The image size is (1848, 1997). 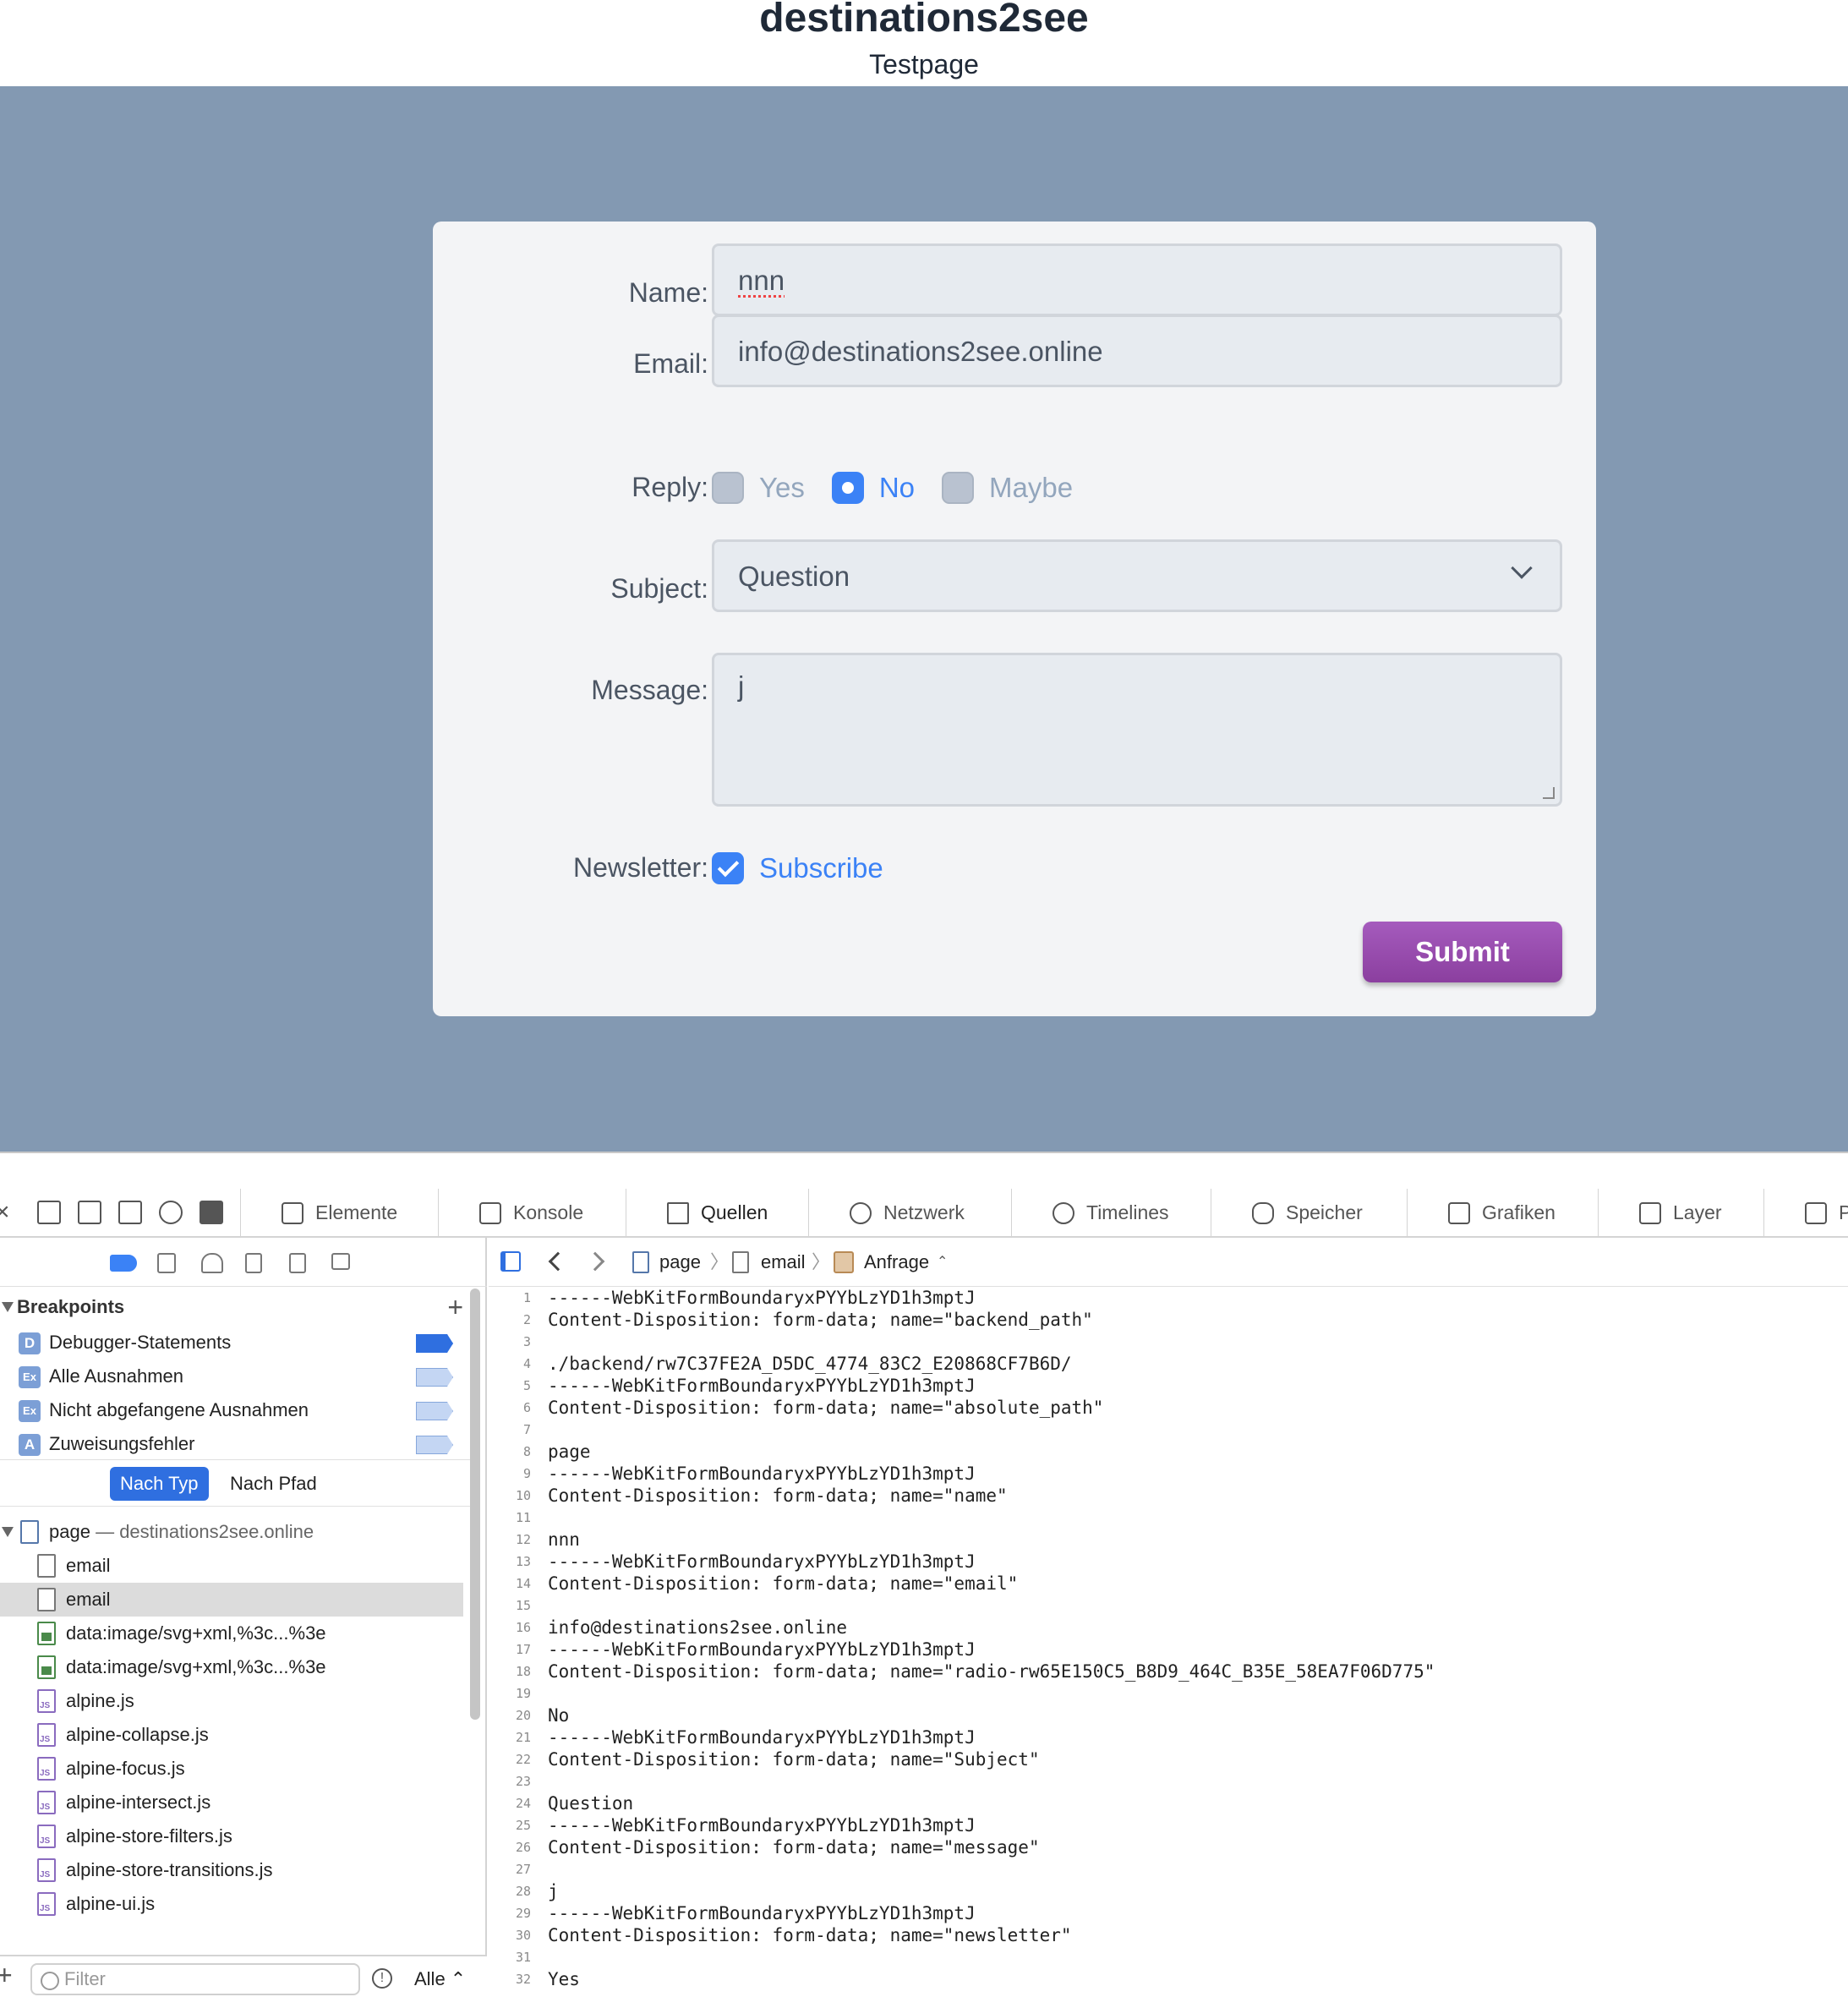 What do you see at coordinates (1681, 1212) in the screenshot?
I see `tab-layer: Layer` at bounding box center [1681, 1212].